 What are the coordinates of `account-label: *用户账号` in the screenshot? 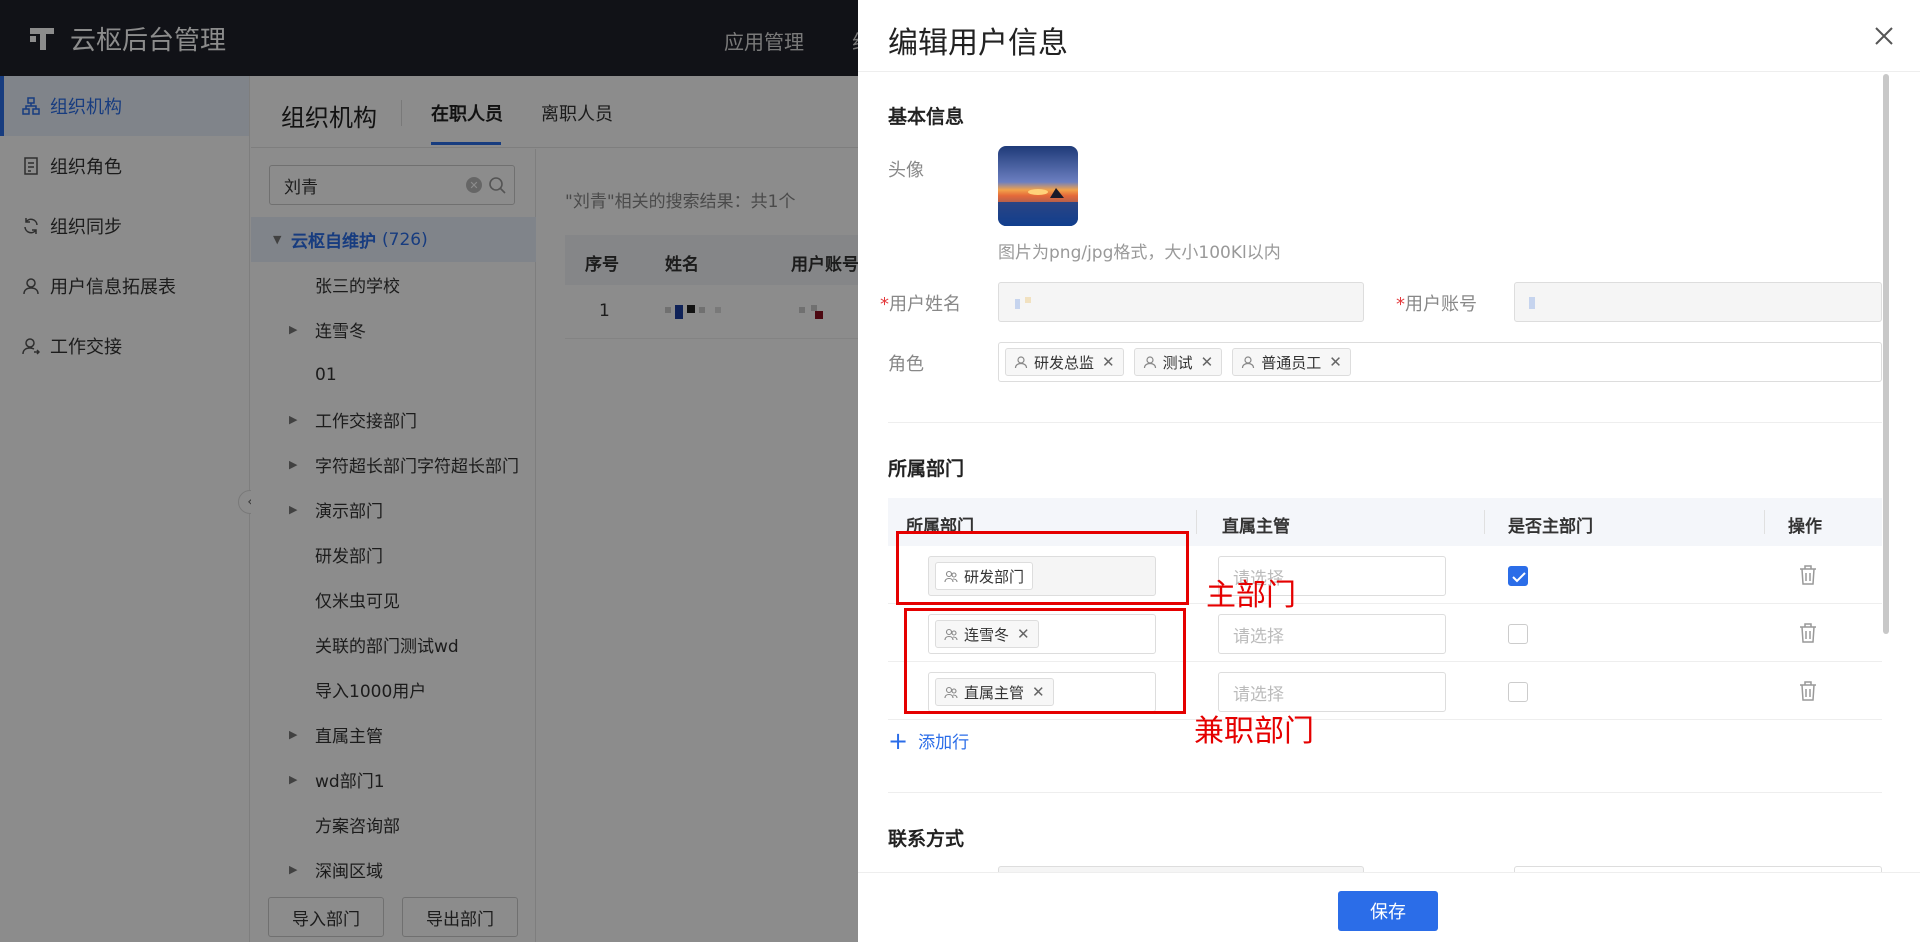 It's located at (1436, 304).